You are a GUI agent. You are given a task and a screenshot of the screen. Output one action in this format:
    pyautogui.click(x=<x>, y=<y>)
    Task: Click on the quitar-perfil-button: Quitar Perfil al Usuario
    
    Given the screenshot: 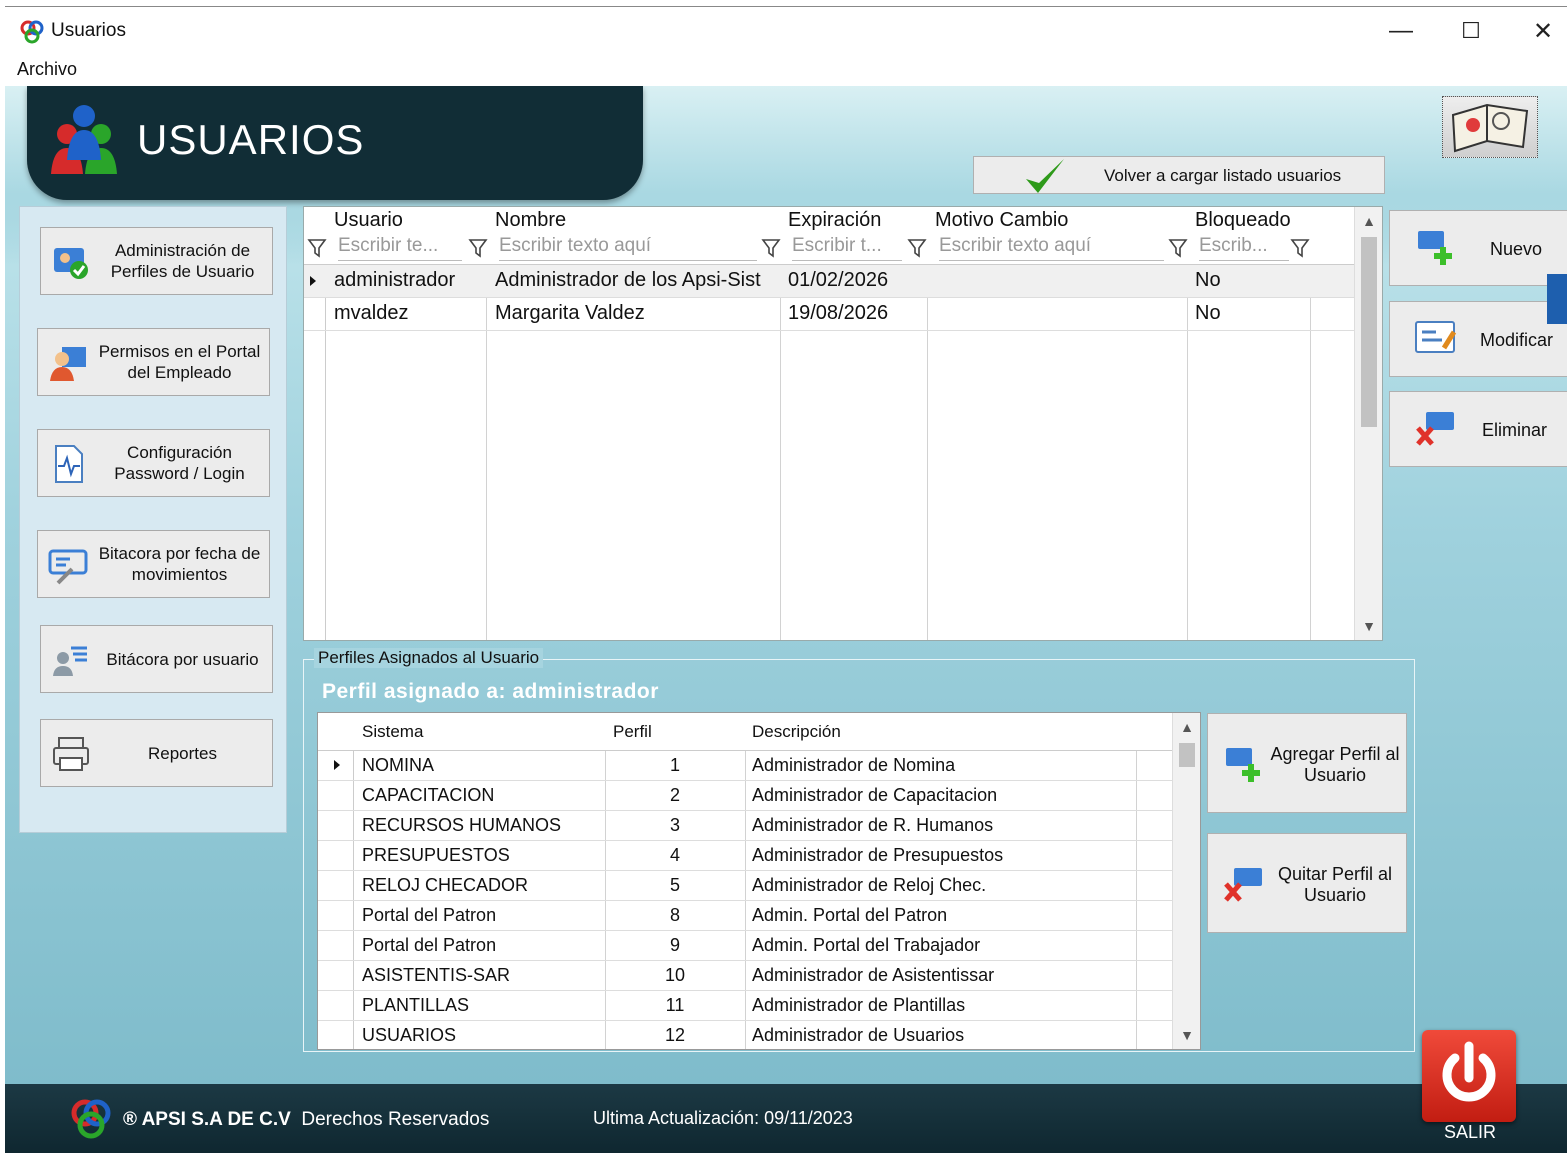 What is the action you would take?
    pyautogui.click(x=1307, y=883)
    